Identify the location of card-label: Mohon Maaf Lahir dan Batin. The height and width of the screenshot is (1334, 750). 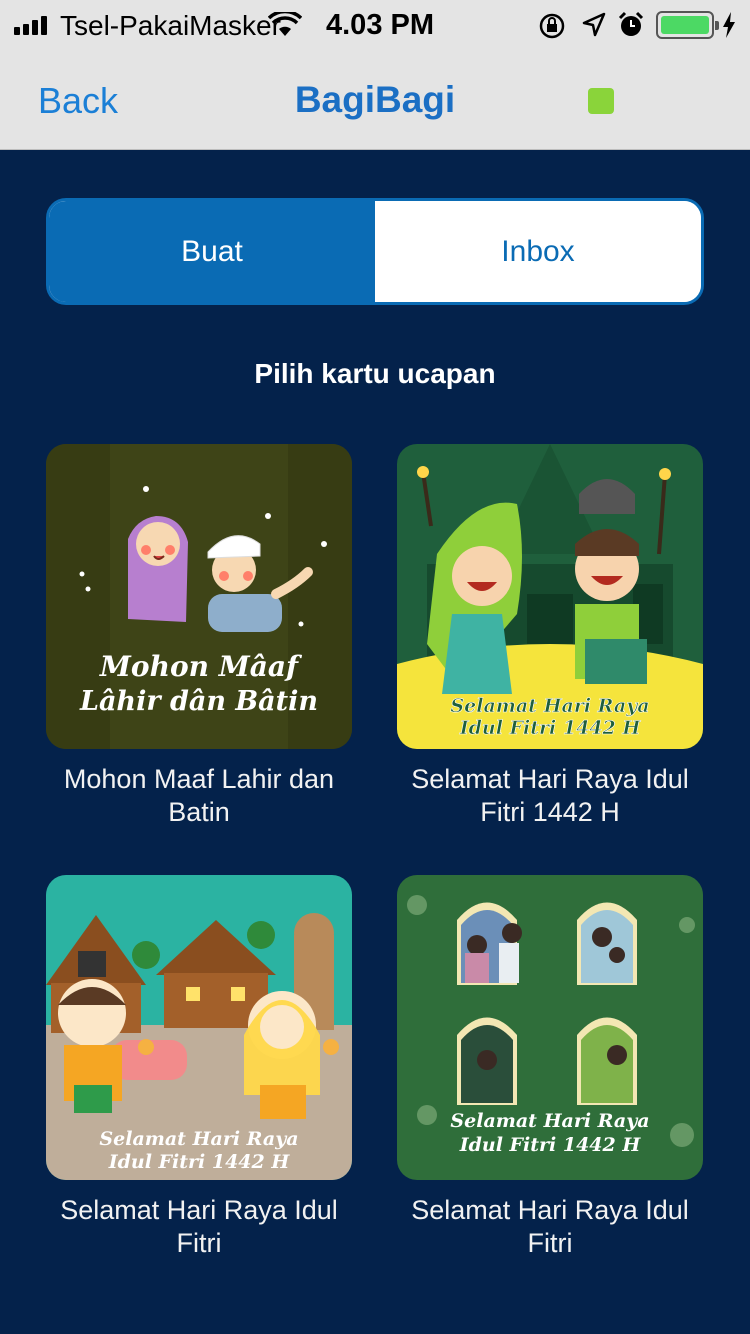
(199, 795).